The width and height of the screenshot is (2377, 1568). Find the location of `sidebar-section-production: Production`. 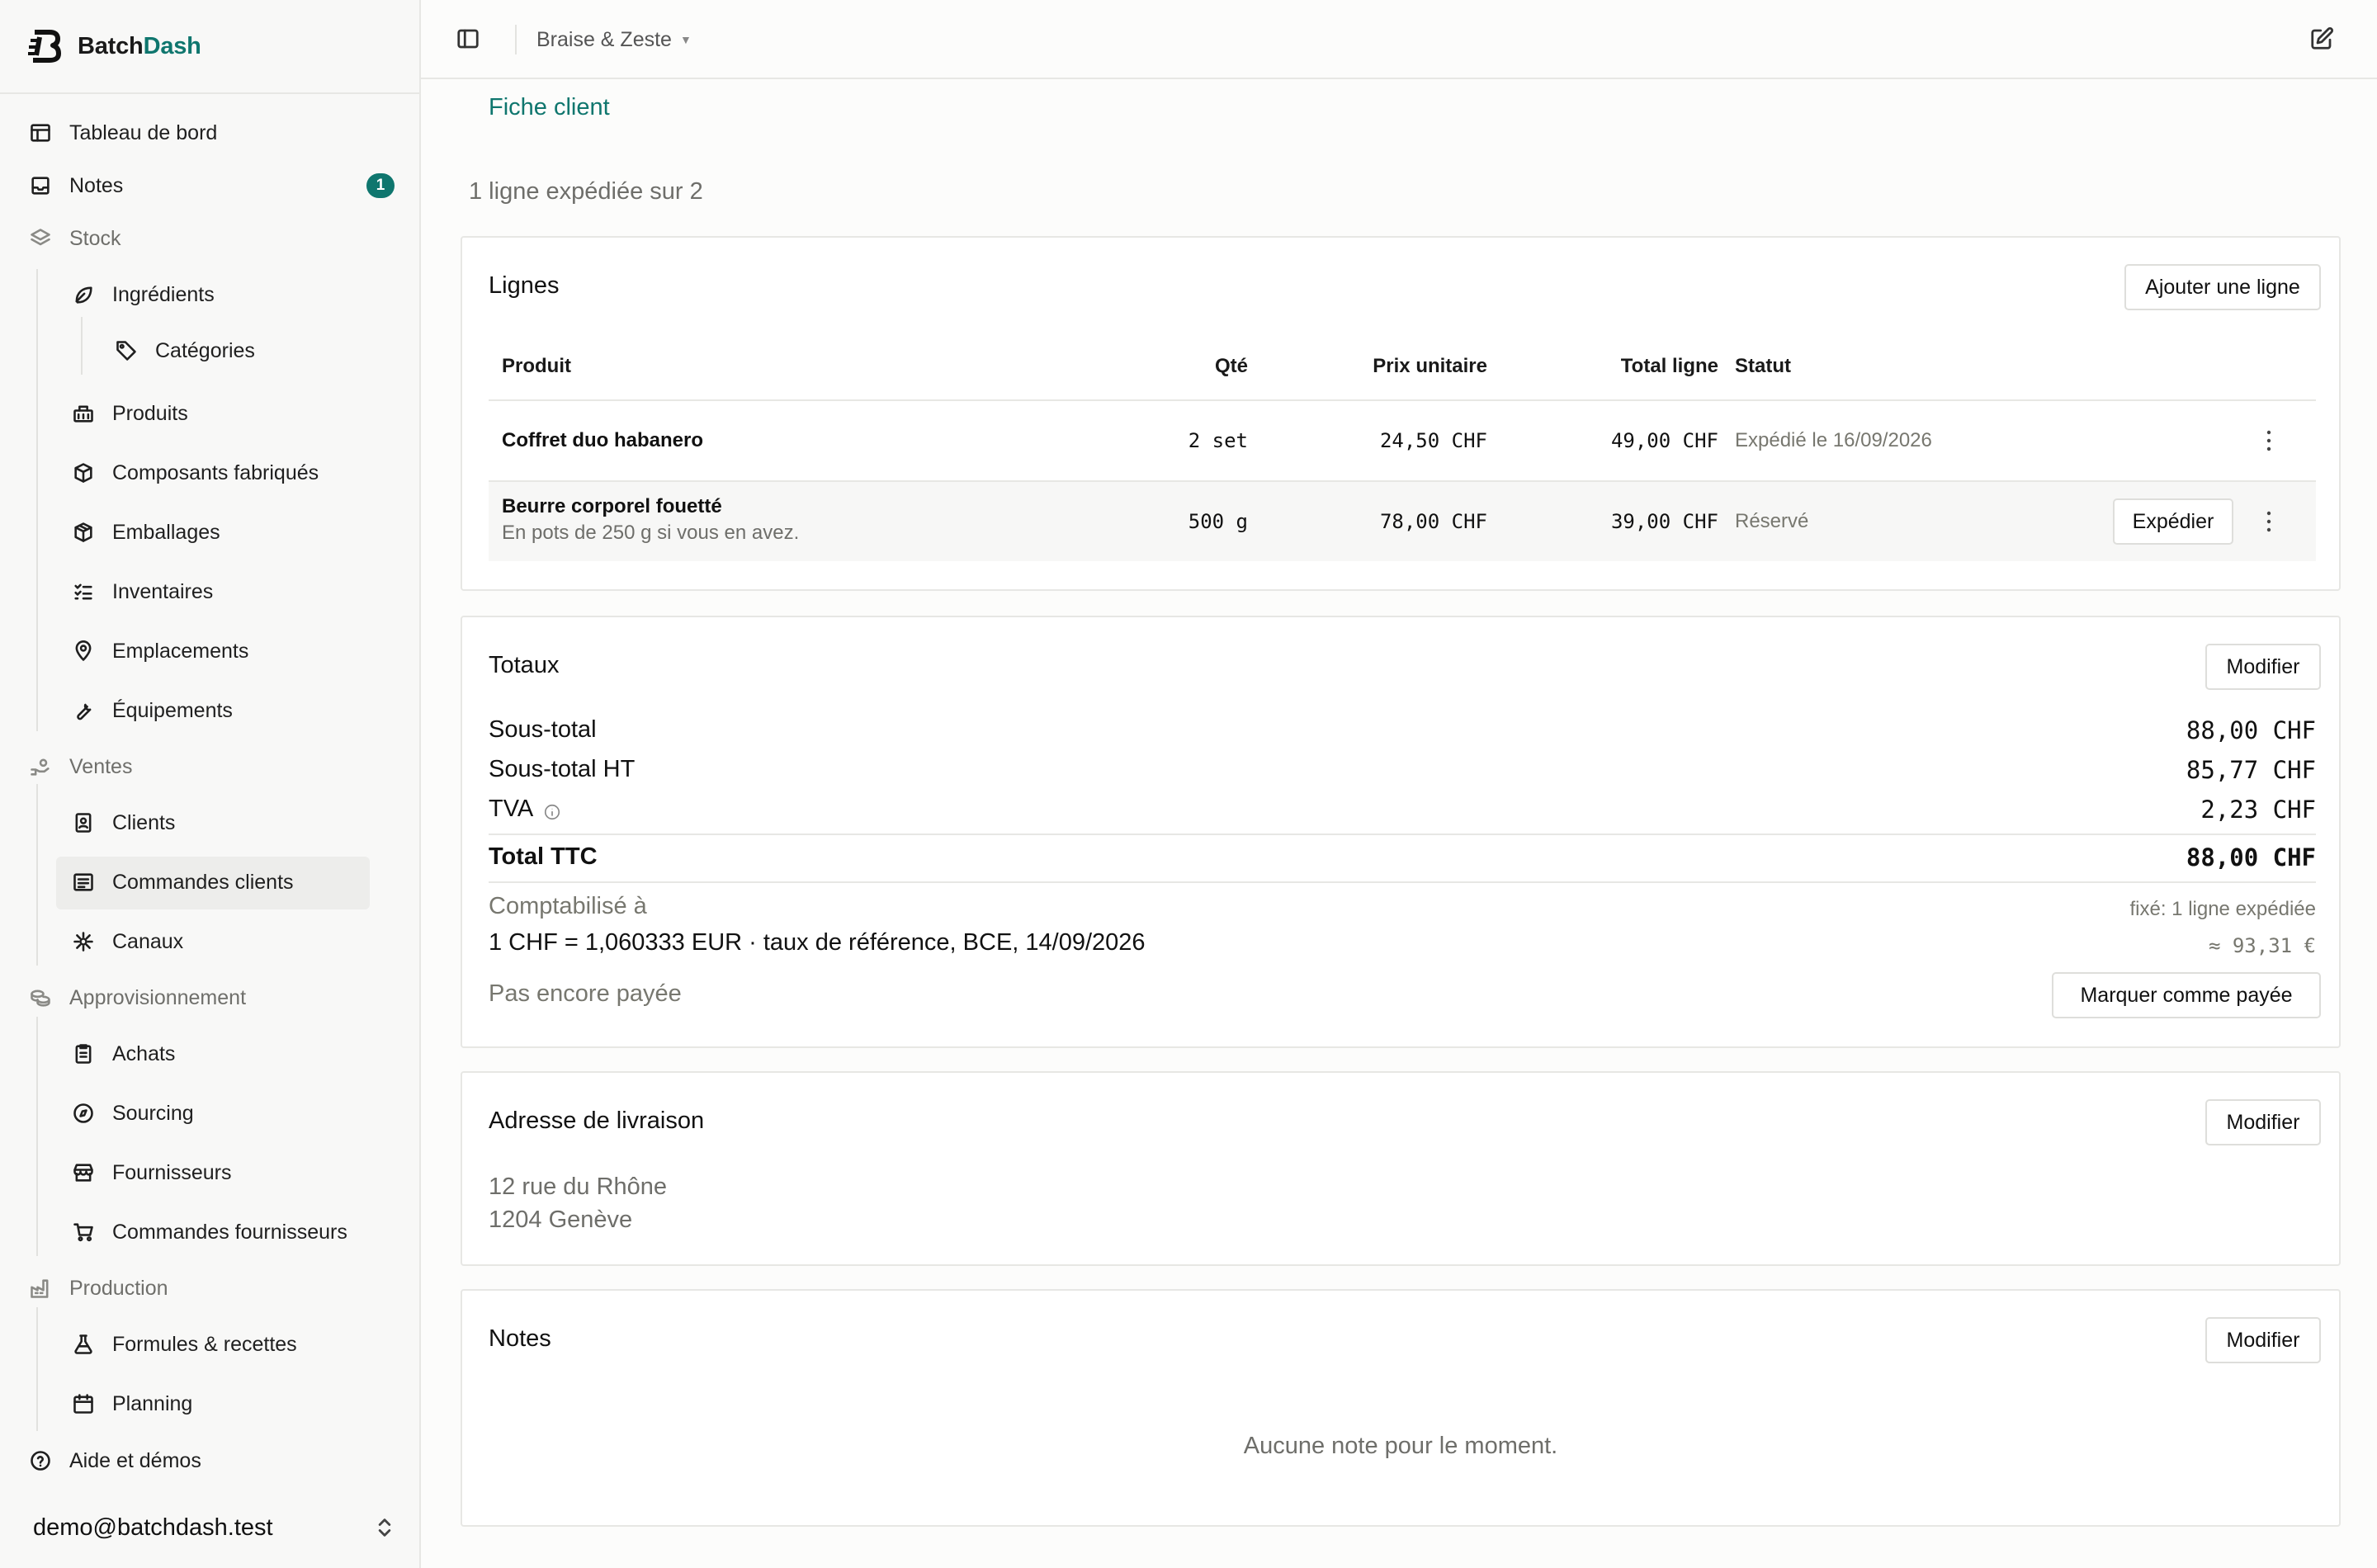

sidebar-section-production: Production is located at coordinates (98, 1288).